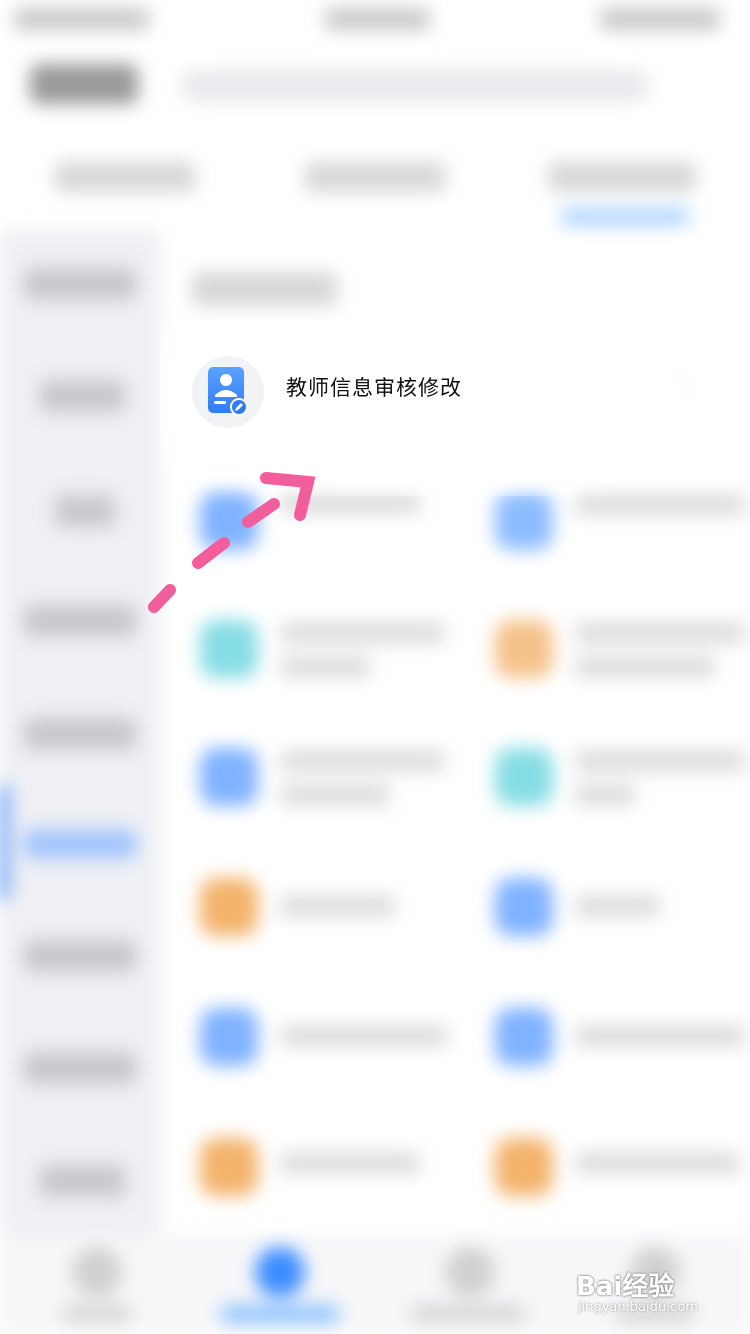  What do you see at coordinates (280, 1272) in the screenshot?
I see `nav-icon-active` at bounding box center [280, 1272].